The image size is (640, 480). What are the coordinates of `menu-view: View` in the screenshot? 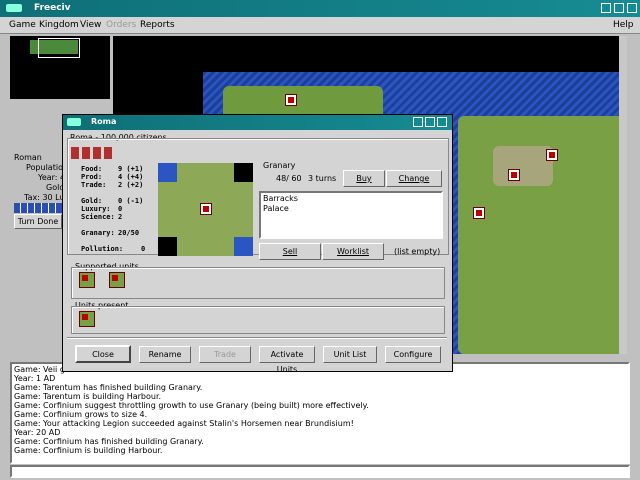 It's located at (90, 25).